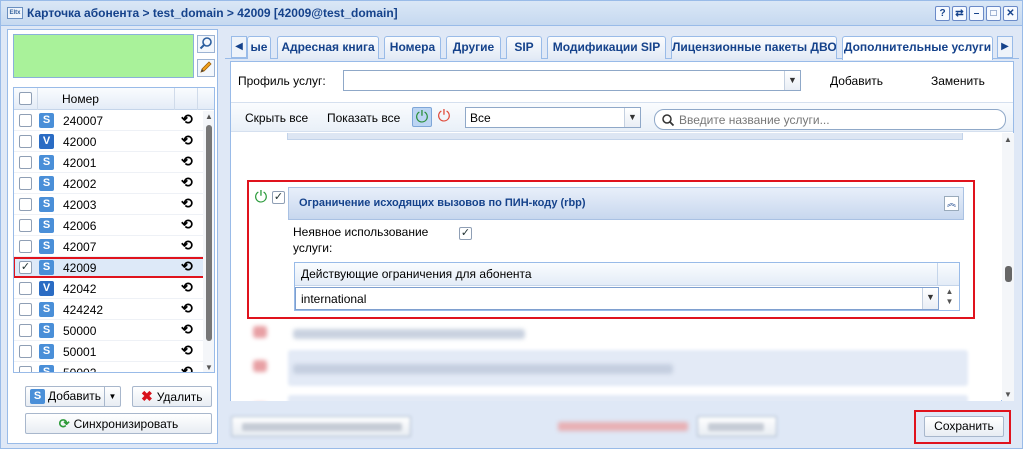  Describe the element at coordinates (1005, 47) in the screenshot. I see `tab-scroll-right: ▶` at that location.